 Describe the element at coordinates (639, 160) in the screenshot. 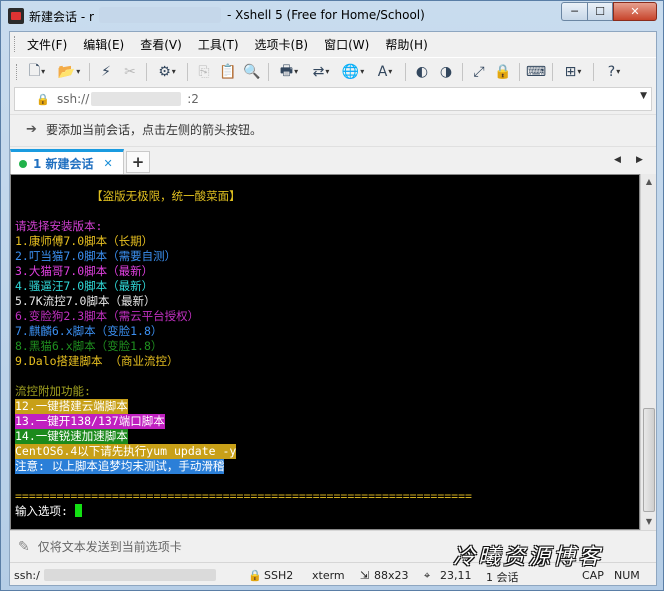

I see `tab-next-icon: ▶` at that location.